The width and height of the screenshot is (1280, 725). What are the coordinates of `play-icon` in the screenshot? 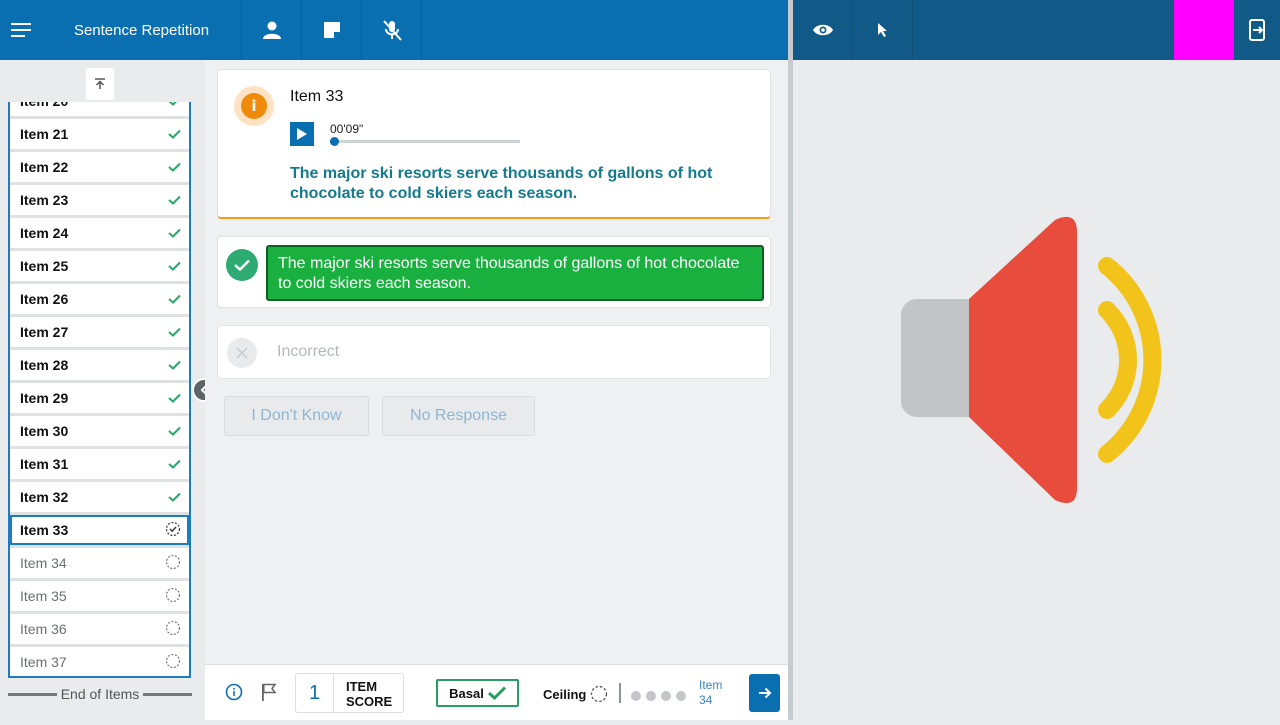 It's located at (302, 134).